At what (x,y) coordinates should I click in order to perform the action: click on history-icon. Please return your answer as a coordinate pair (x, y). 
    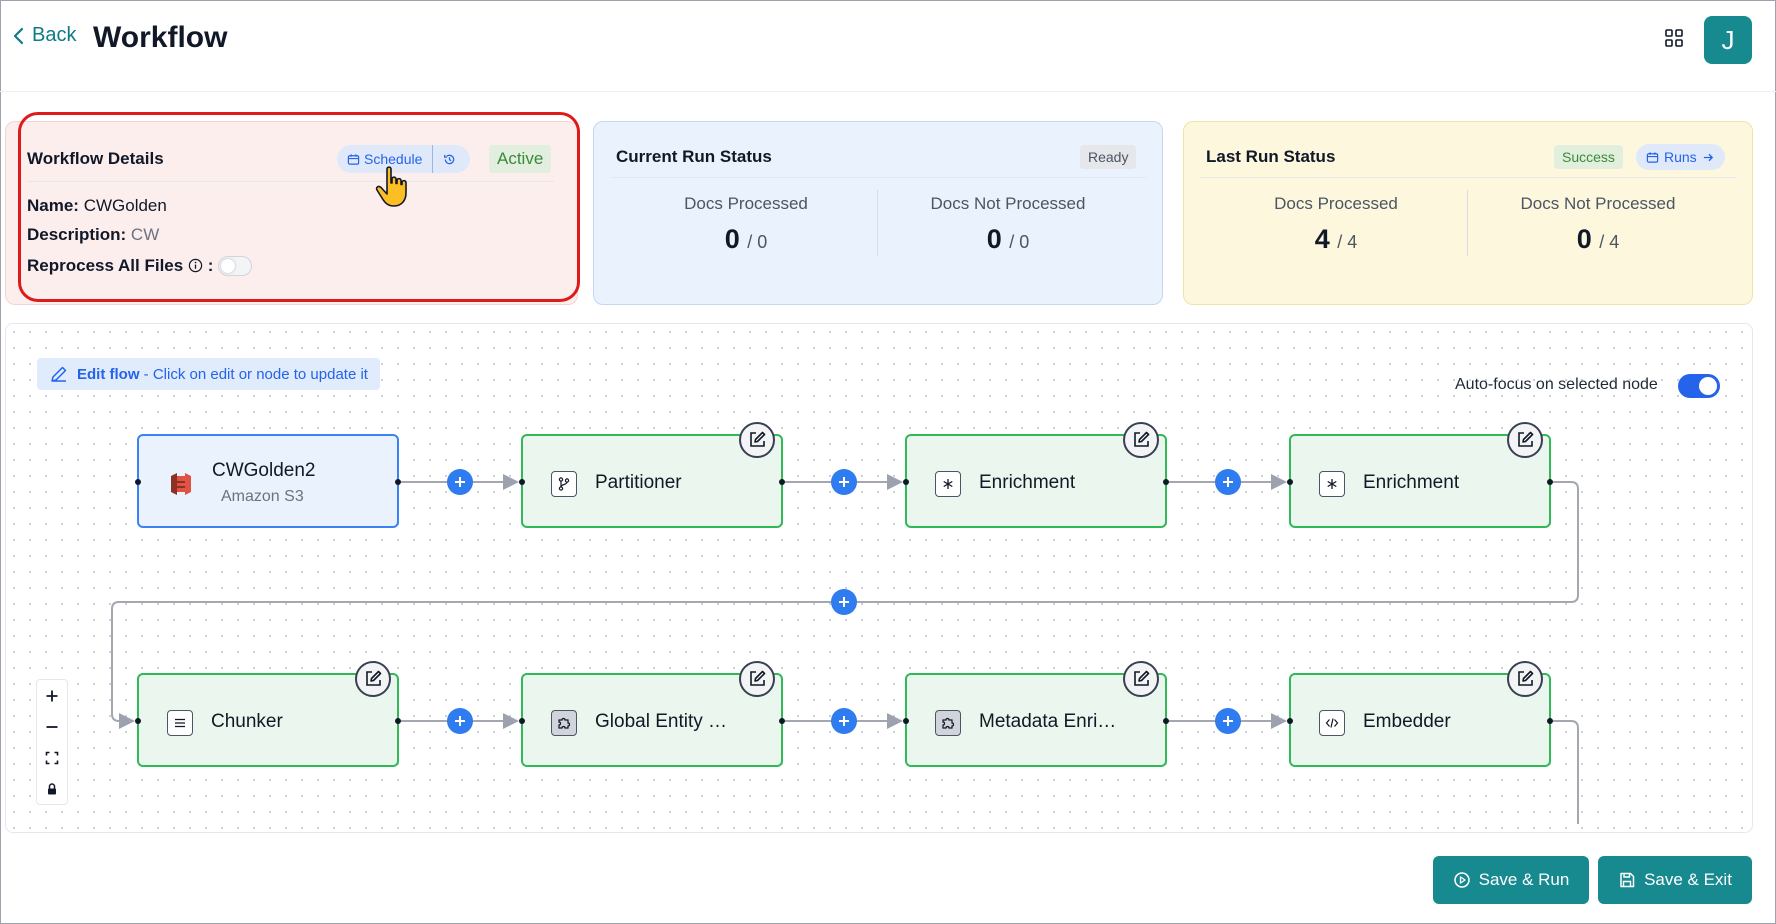
    Looking at the image, I should click on (449, 159).